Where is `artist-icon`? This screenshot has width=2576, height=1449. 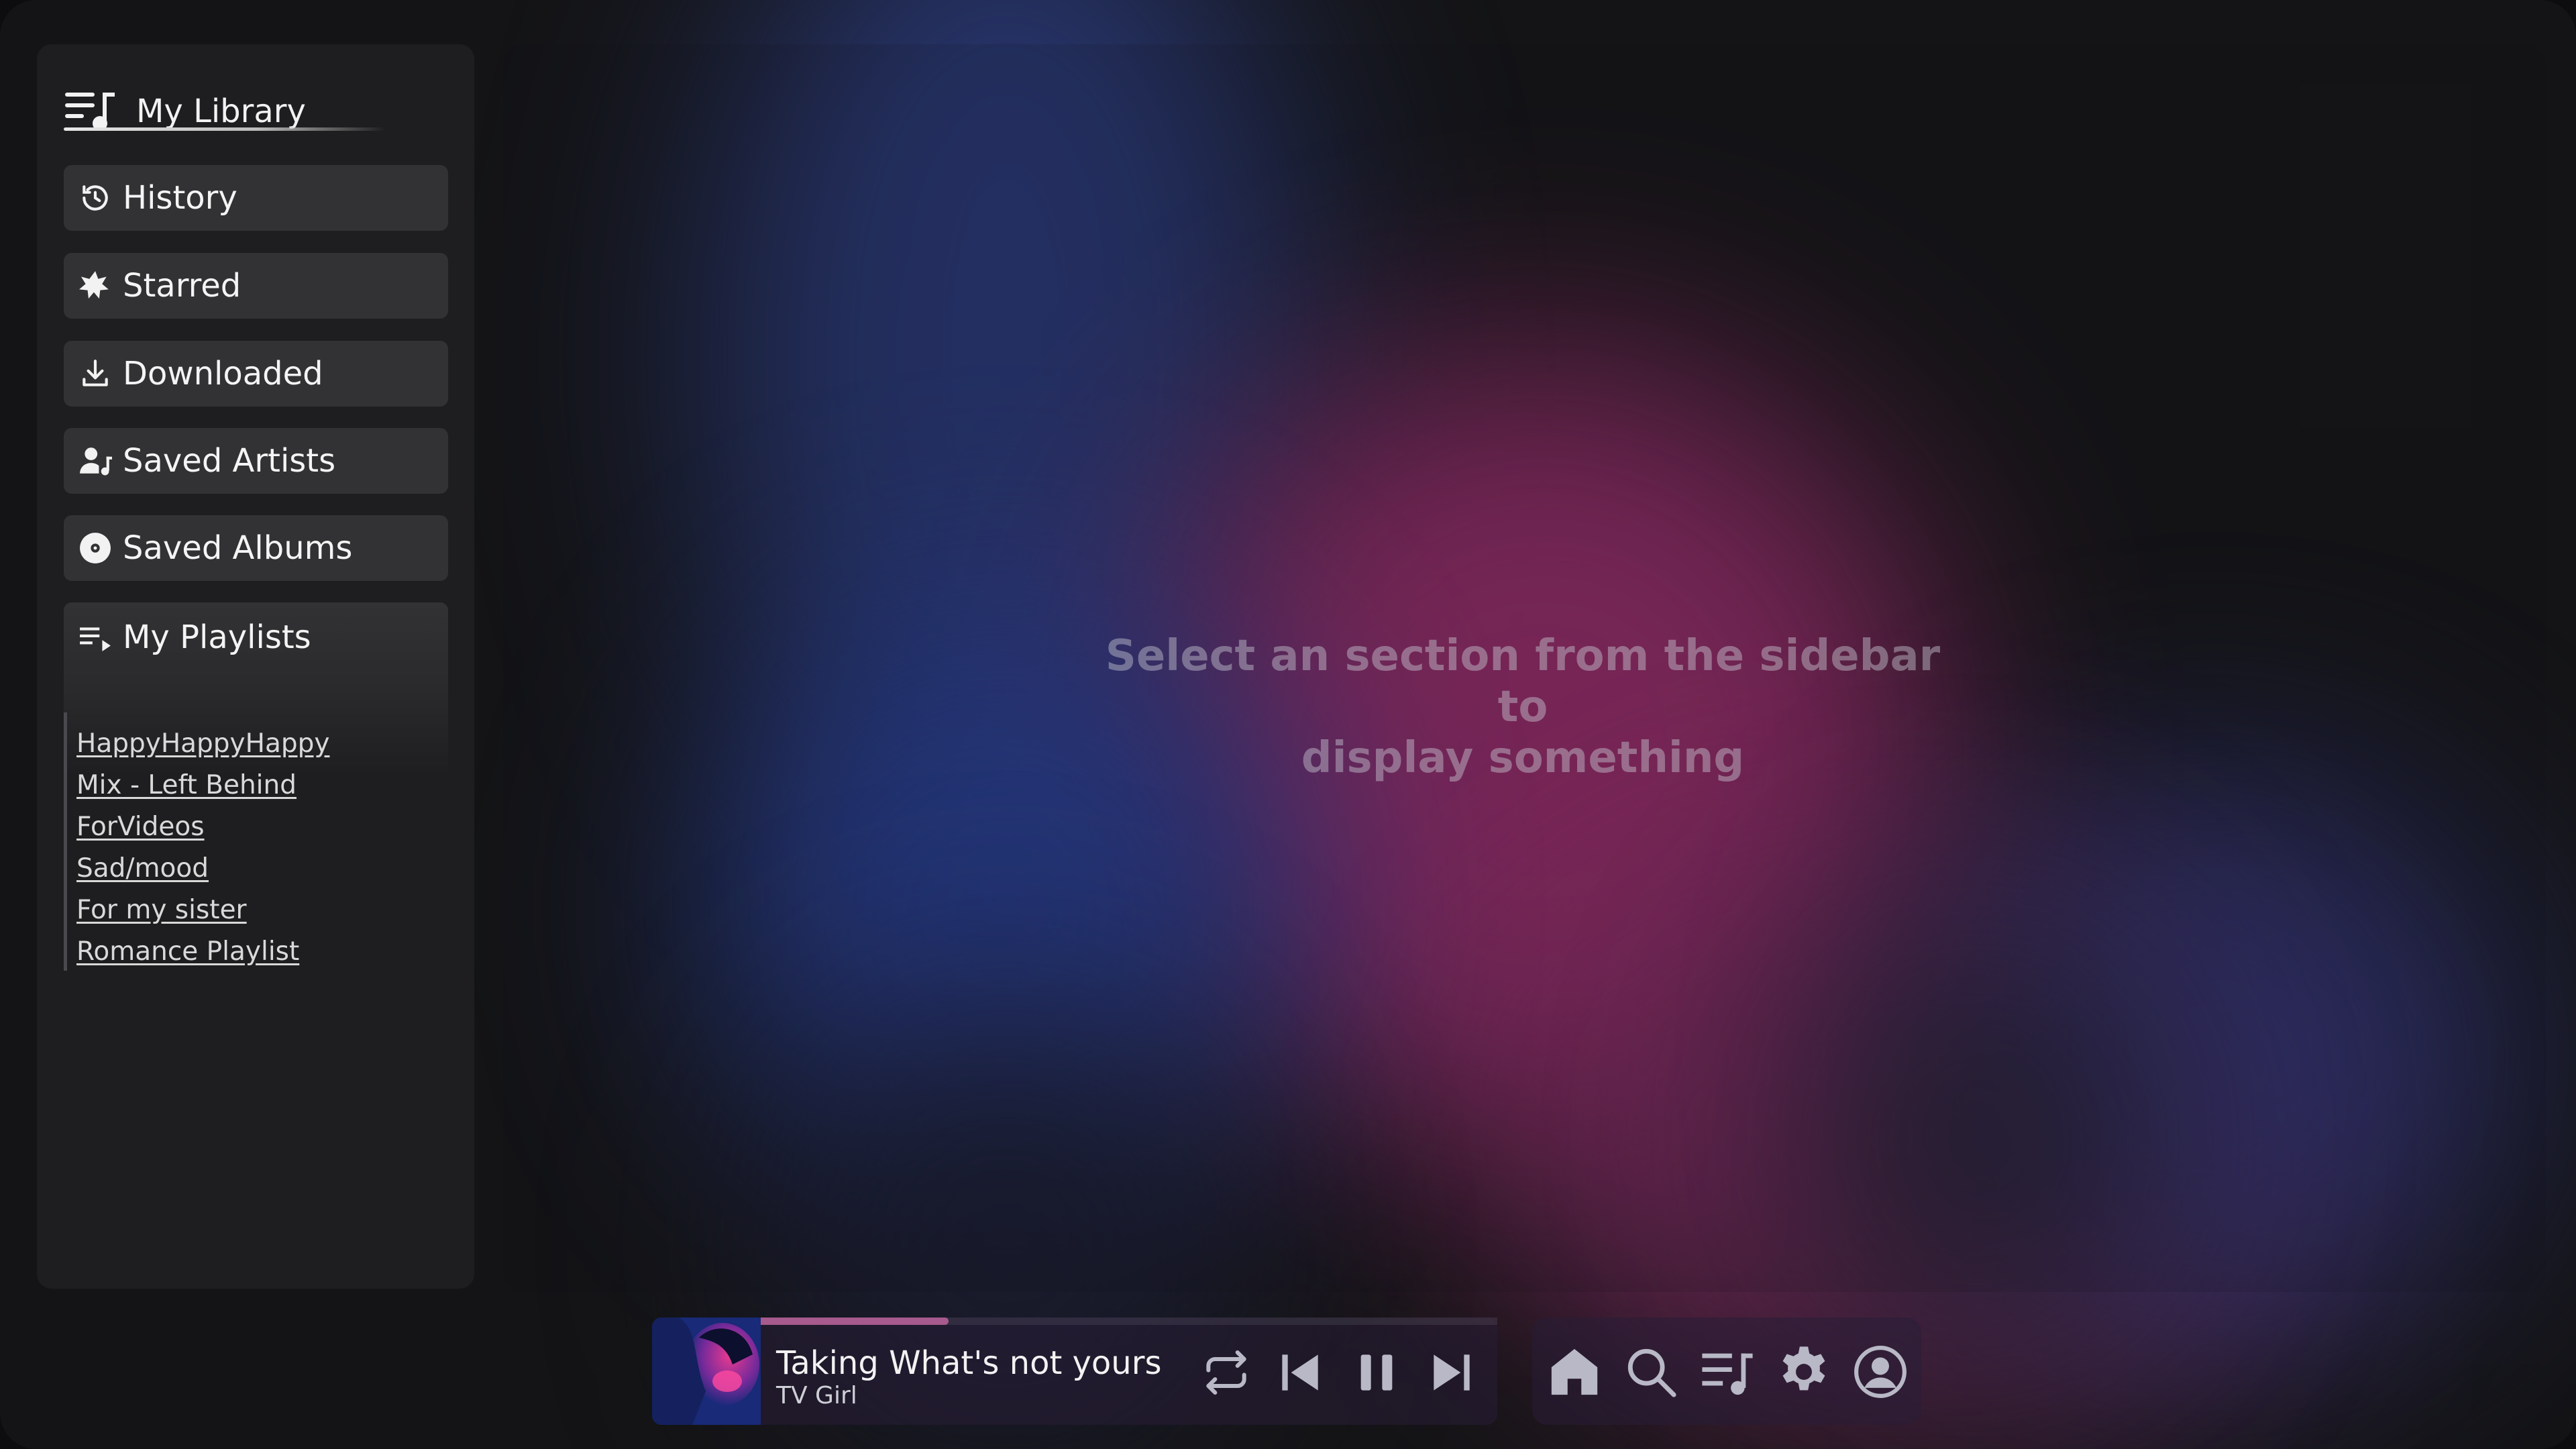 artist-icon is located at coordinates (96, 461).